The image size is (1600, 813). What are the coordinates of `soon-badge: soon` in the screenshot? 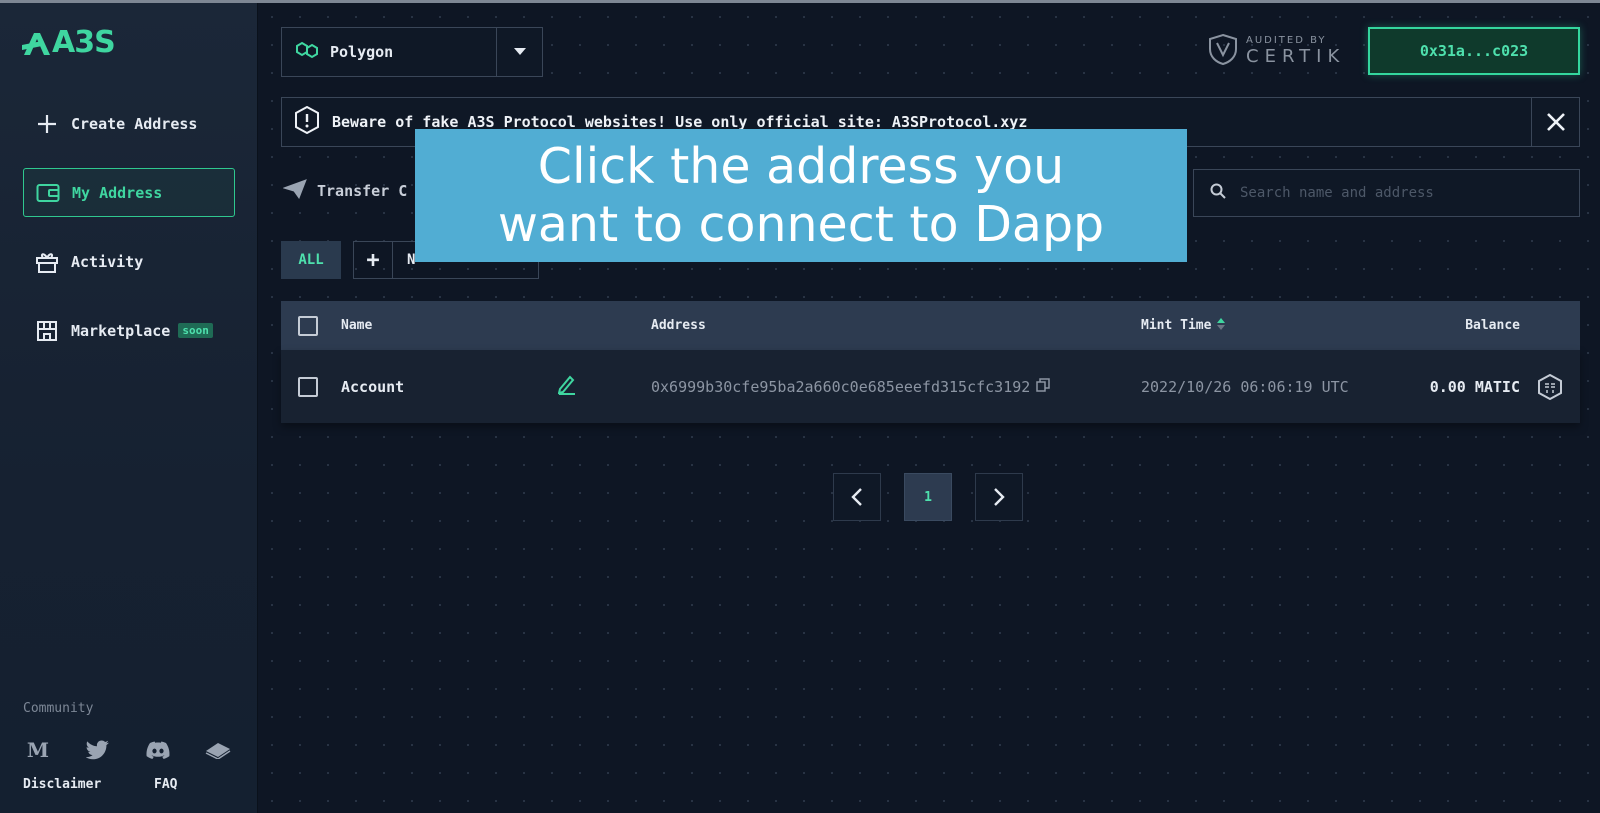 It's located at (195, 330).